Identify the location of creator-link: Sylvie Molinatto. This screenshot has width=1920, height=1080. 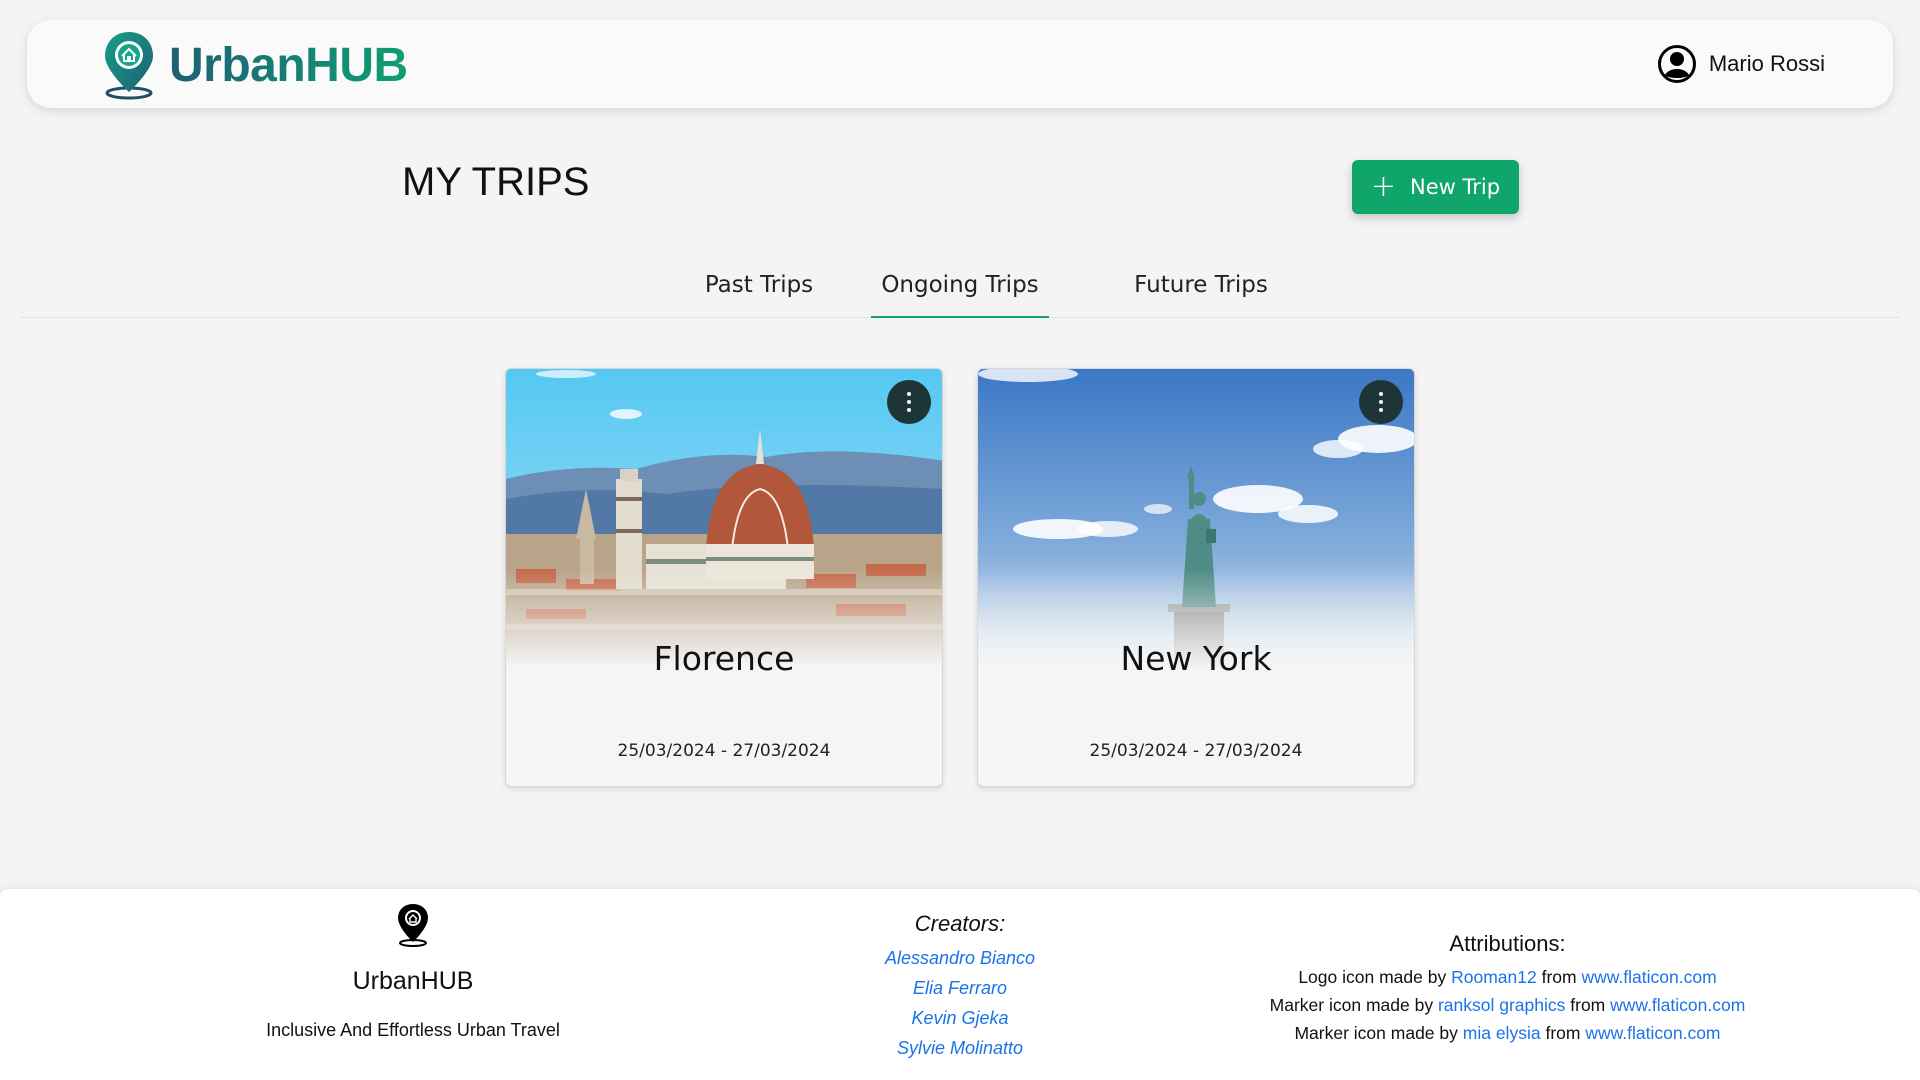
(960, 1048).